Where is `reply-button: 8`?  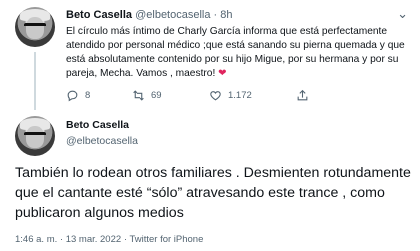
reply-button: 8 is located at coordinates (78, 95).